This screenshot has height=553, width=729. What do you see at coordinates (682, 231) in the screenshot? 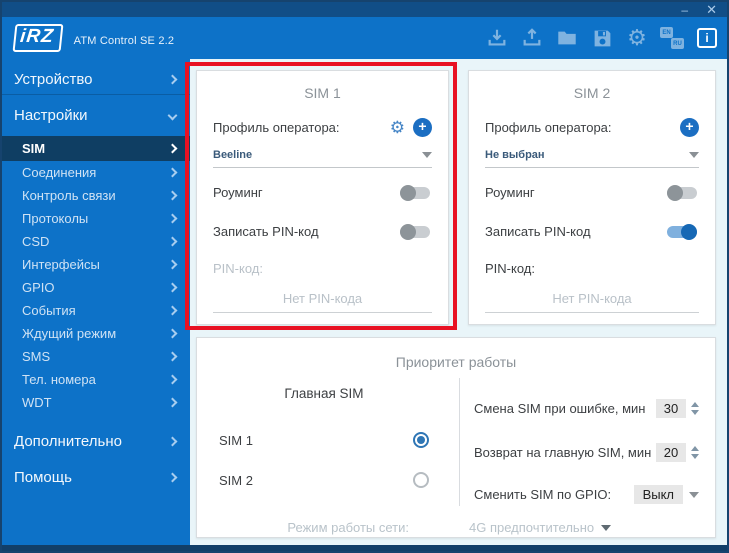
I see `sim2-write-pin-toggle` at bounding box center [682, 231].